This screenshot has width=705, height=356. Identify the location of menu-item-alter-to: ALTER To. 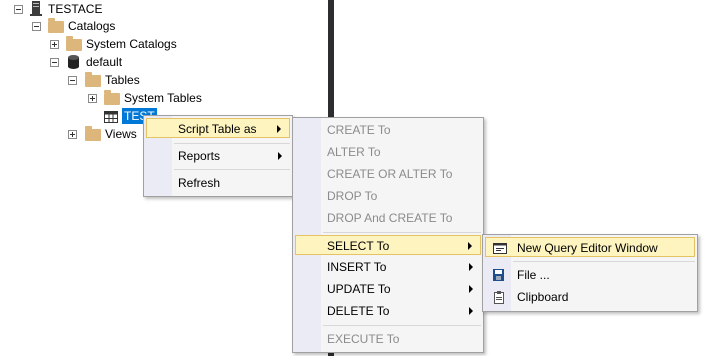
(388, 152).